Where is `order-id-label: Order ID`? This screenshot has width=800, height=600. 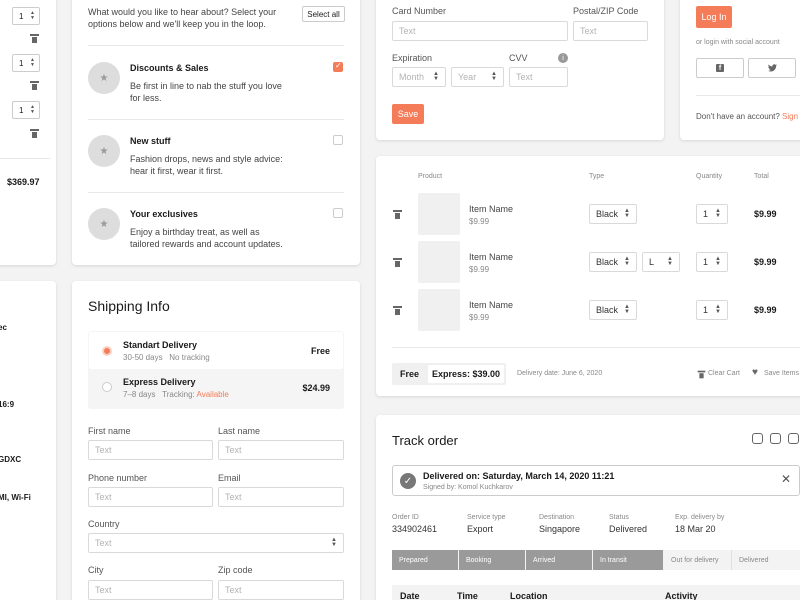
order-id-label: Order ID is located at coordinates (405, 517).